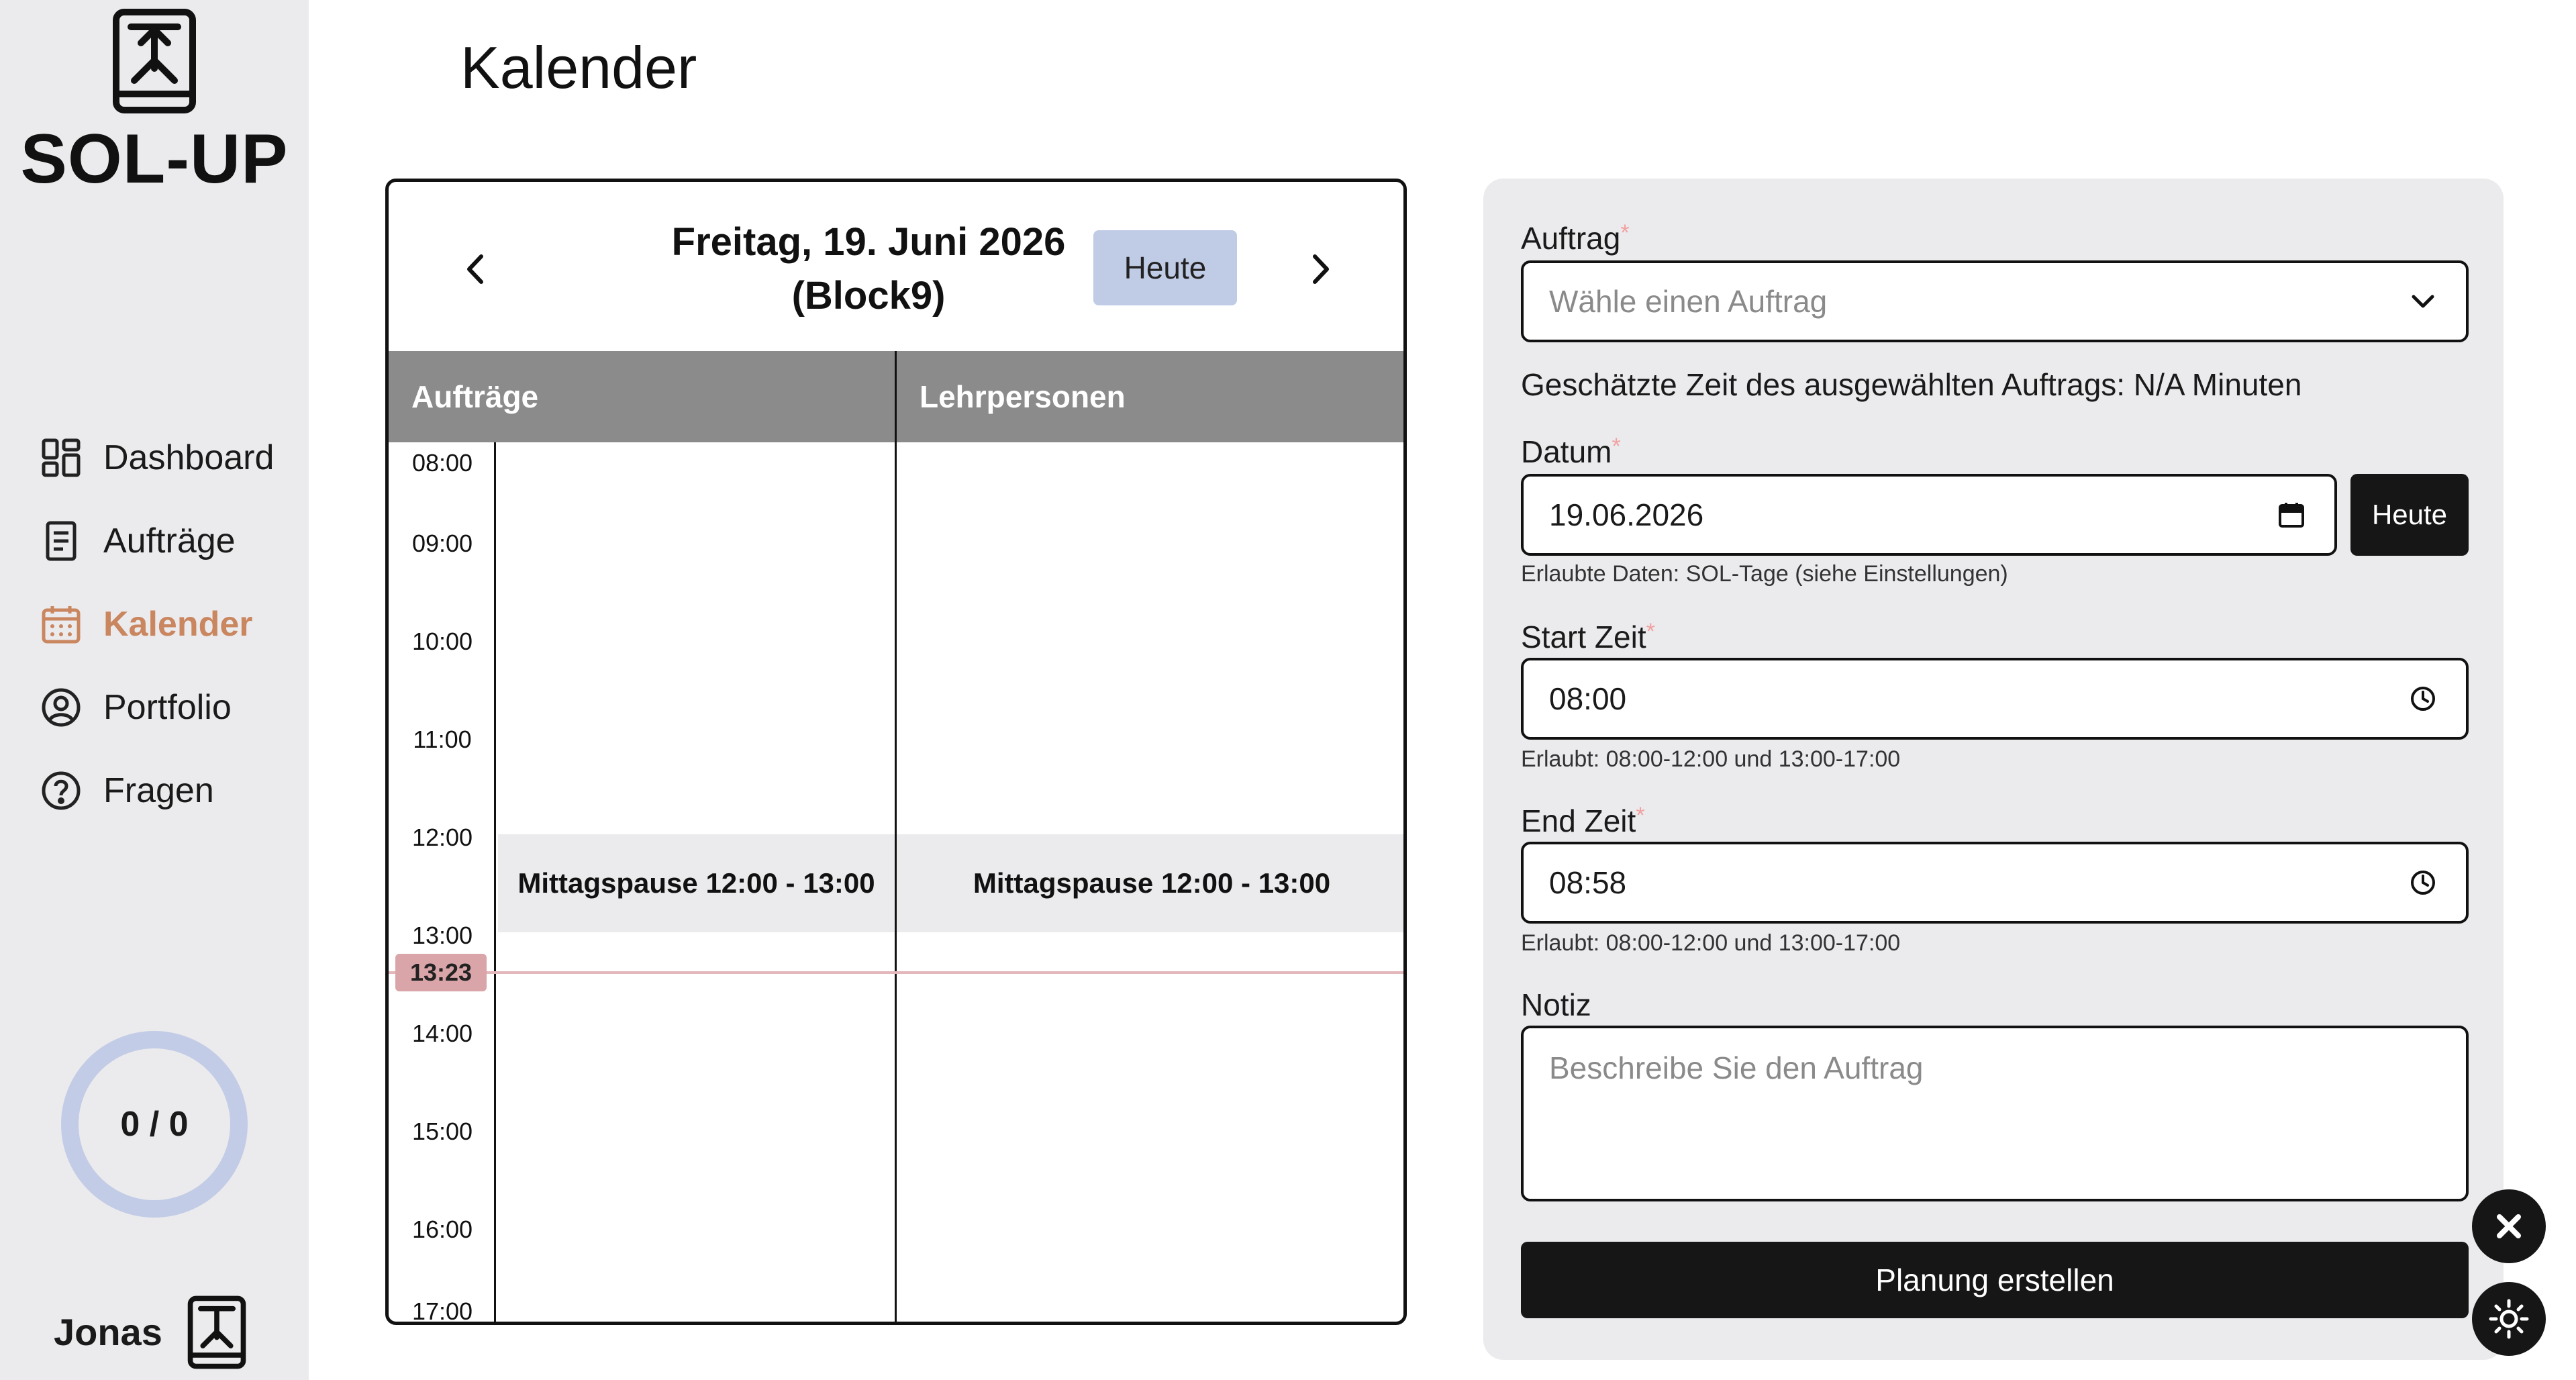 The height and width of the screenshot is (1380, 2576). I want to click on calendar-block-label: (Block9), so click(868, 295).